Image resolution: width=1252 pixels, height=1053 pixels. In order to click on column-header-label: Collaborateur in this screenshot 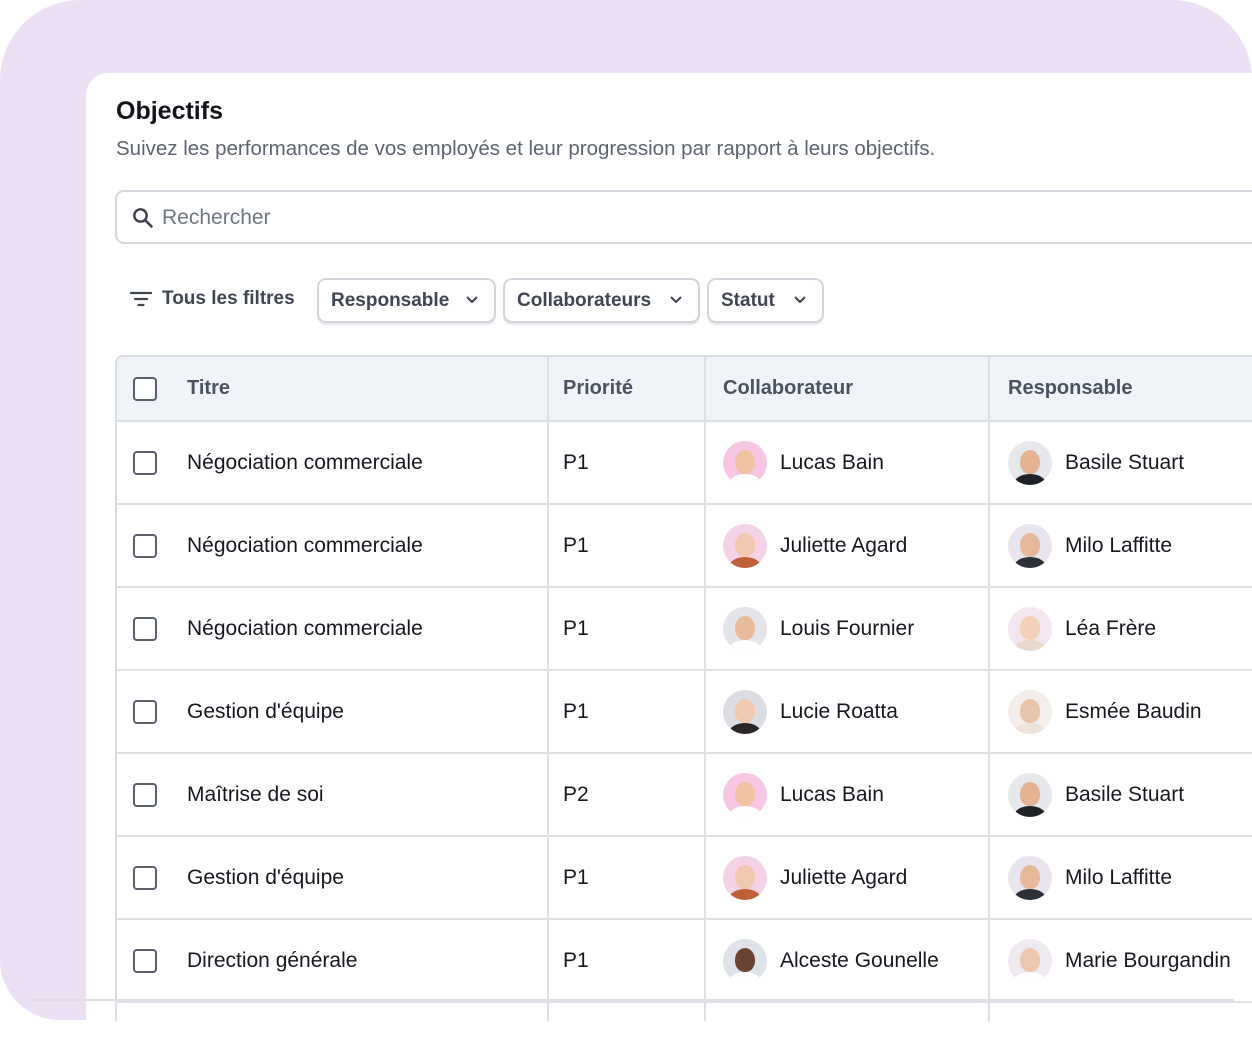, I will do `click(788, 388)`.